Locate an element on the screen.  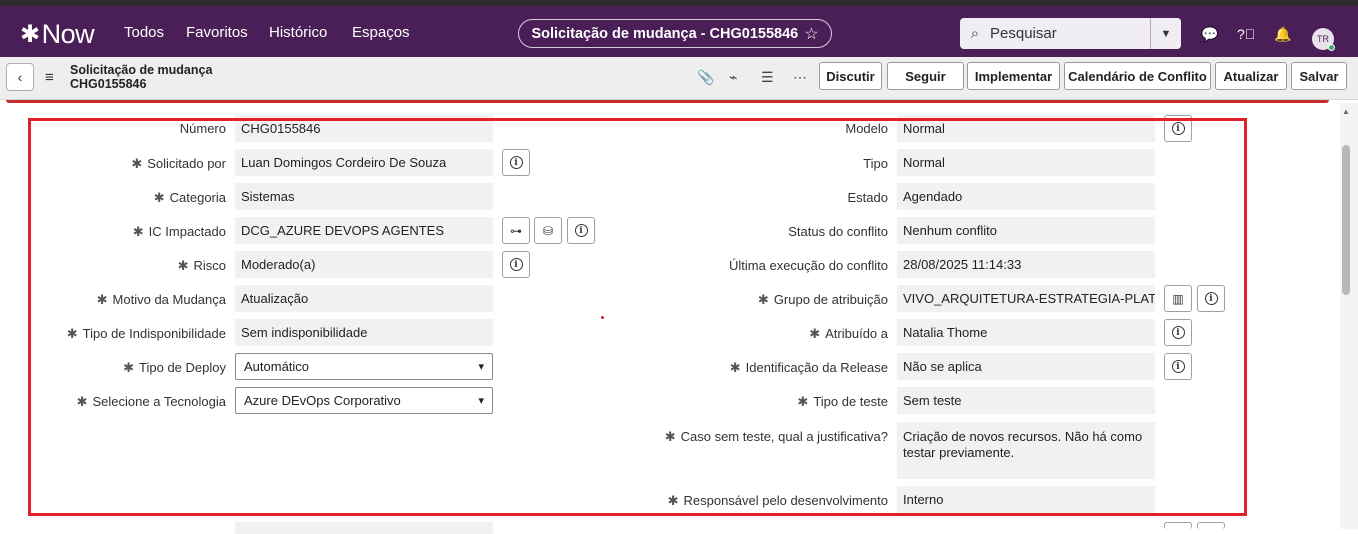
field-atribuido-a: Natalia Thome is located at coordinates (1026, 332).